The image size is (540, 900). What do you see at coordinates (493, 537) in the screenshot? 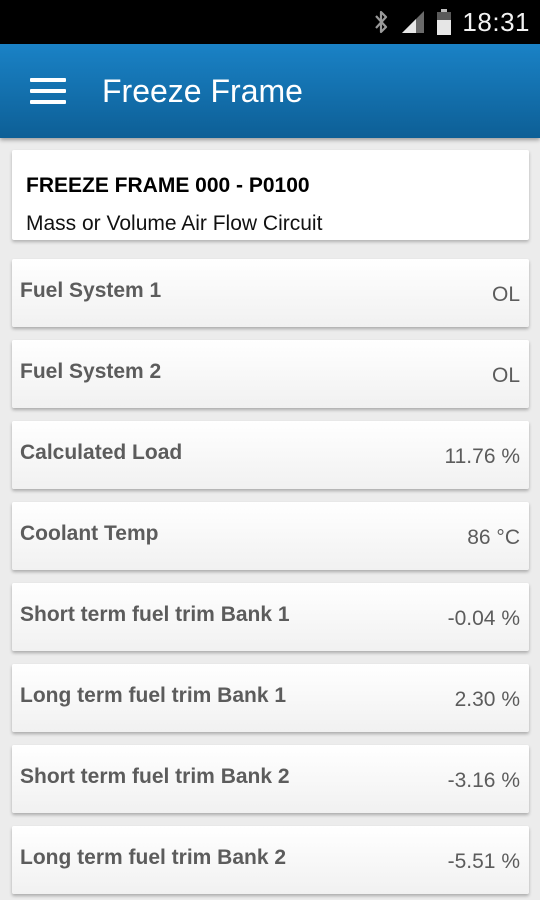
I see `parameter-value: 86 °C` at bounding box center [493, 537].